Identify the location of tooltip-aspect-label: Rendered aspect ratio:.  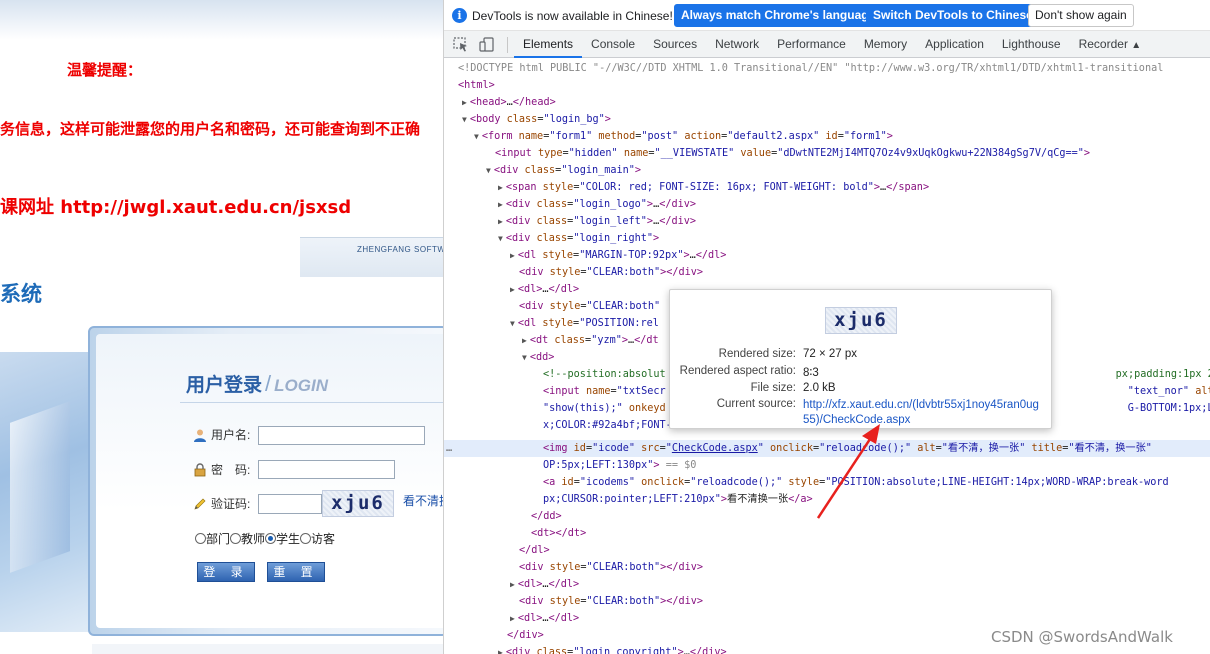
(737, 371).